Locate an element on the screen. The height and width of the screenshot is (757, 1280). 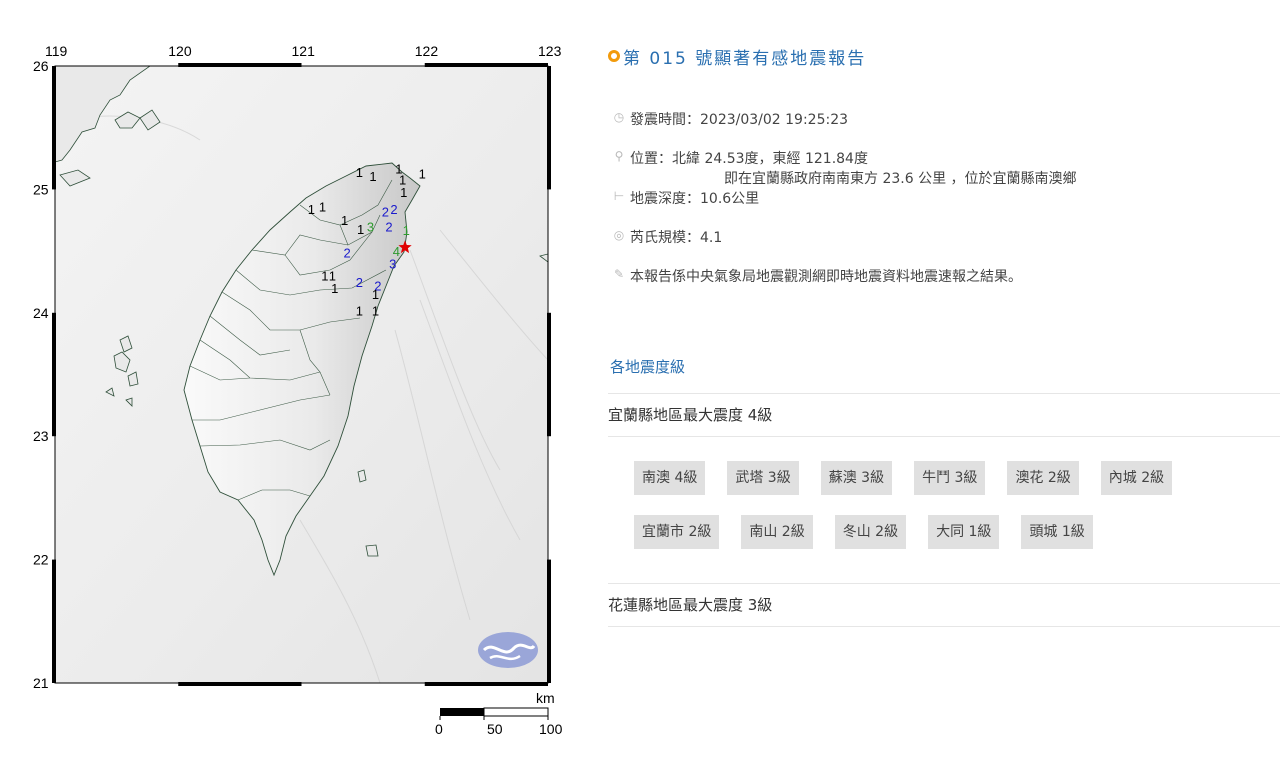
longitude-label: 121 is located at coordinates (304, 51).